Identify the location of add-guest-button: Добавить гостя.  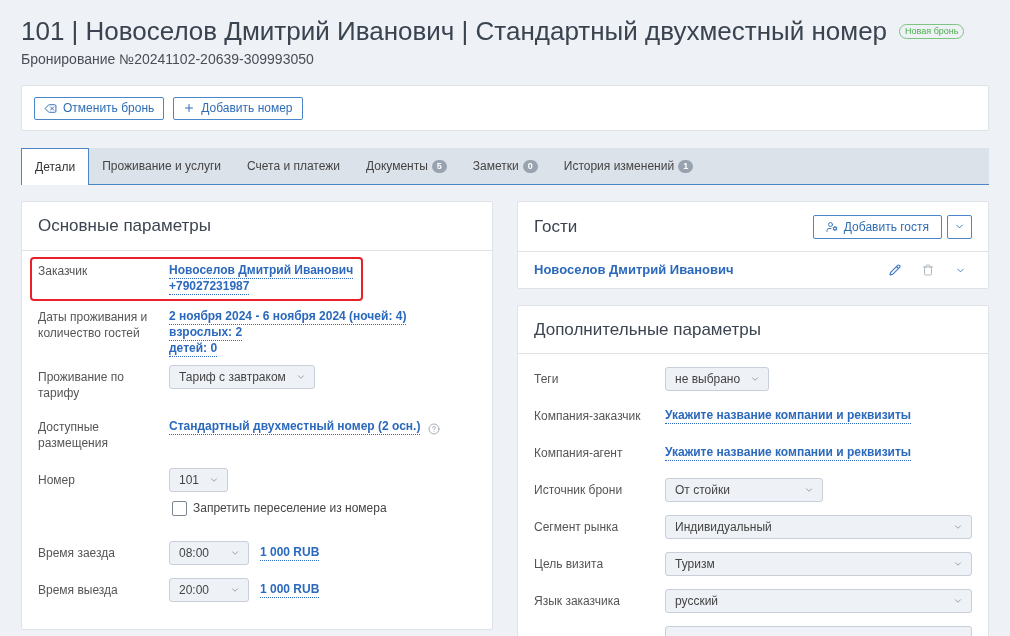
(877, 226).